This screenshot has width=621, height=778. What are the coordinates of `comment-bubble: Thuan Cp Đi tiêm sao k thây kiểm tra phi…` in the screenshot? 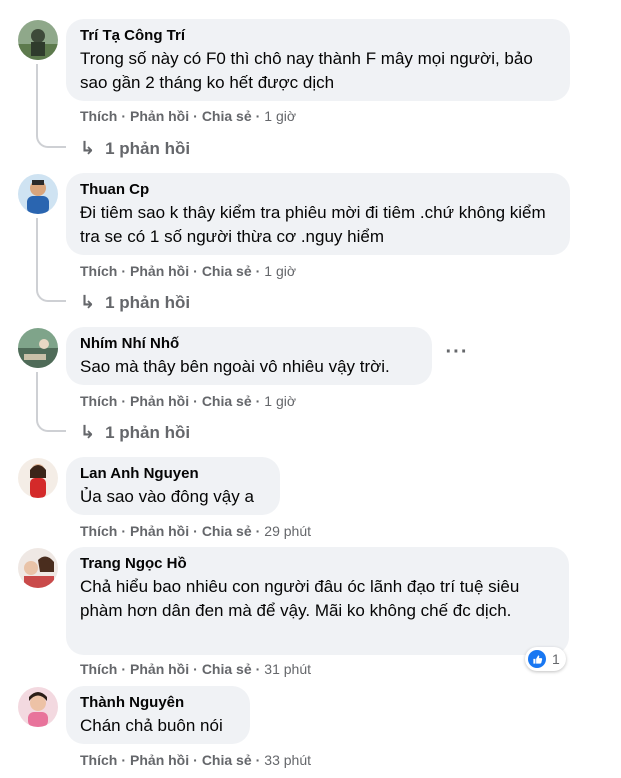 It's located at (318, 214).